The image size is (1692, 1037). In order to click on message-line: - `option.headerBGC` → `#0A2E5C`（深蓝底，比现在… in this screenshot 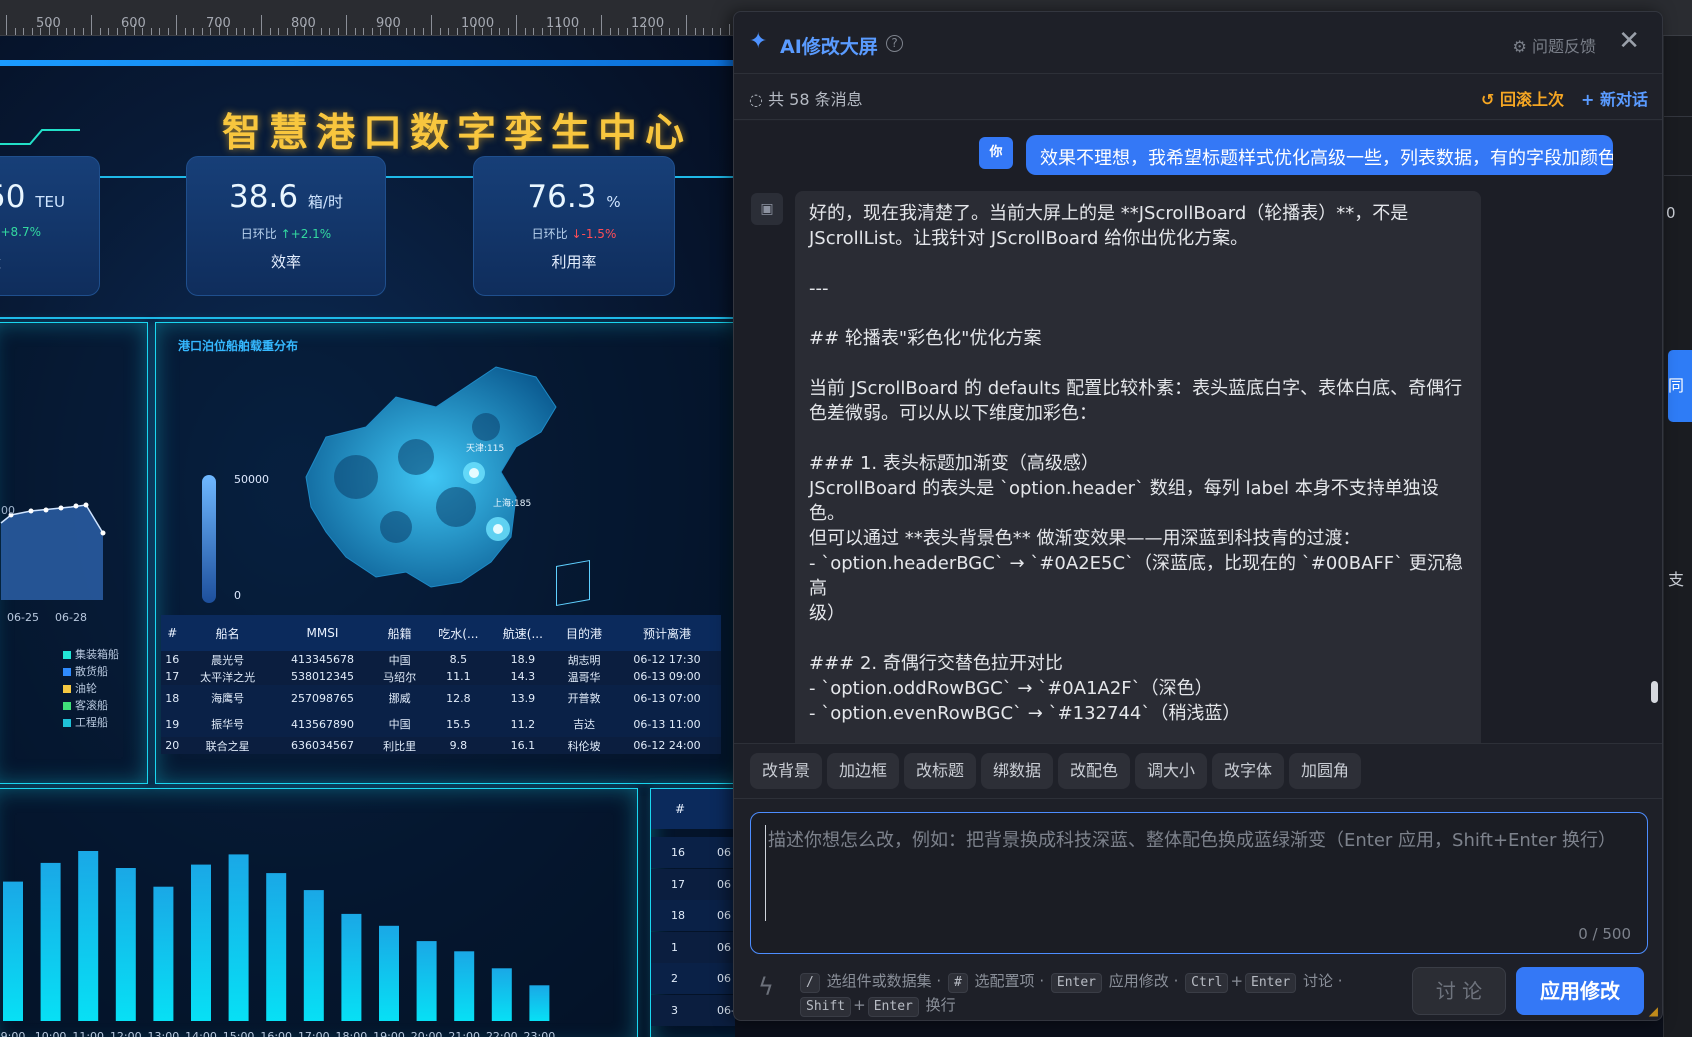, I will do `click(1136, 576)`.